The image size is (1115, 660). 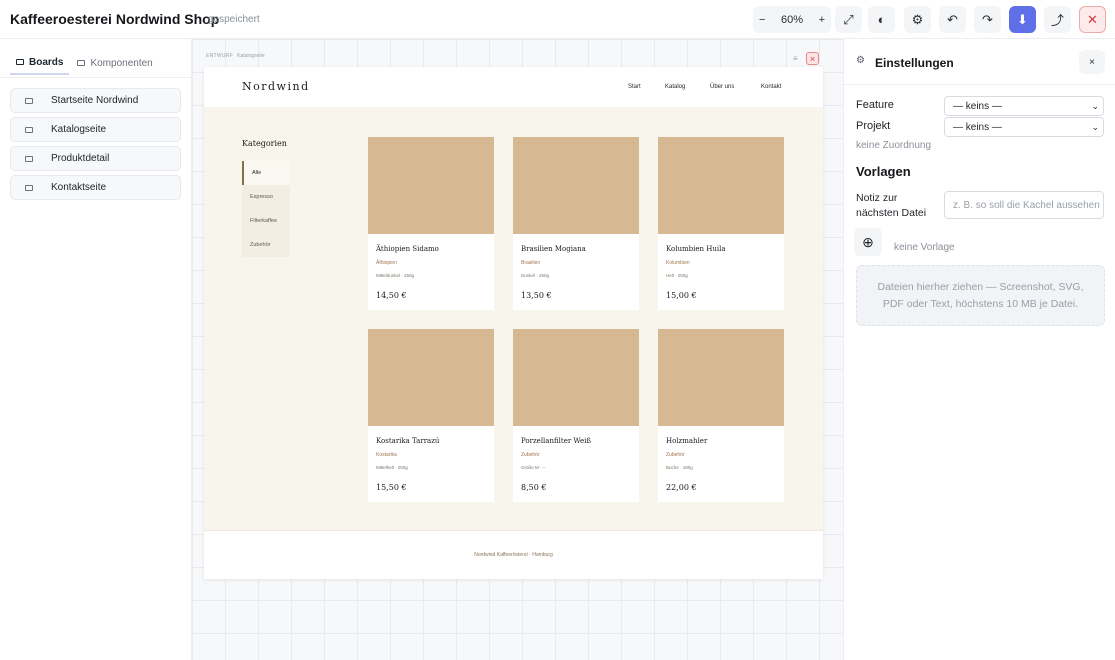 I want to click on product-name: Äthiopien Sidamo, so click(x=407, y=249).